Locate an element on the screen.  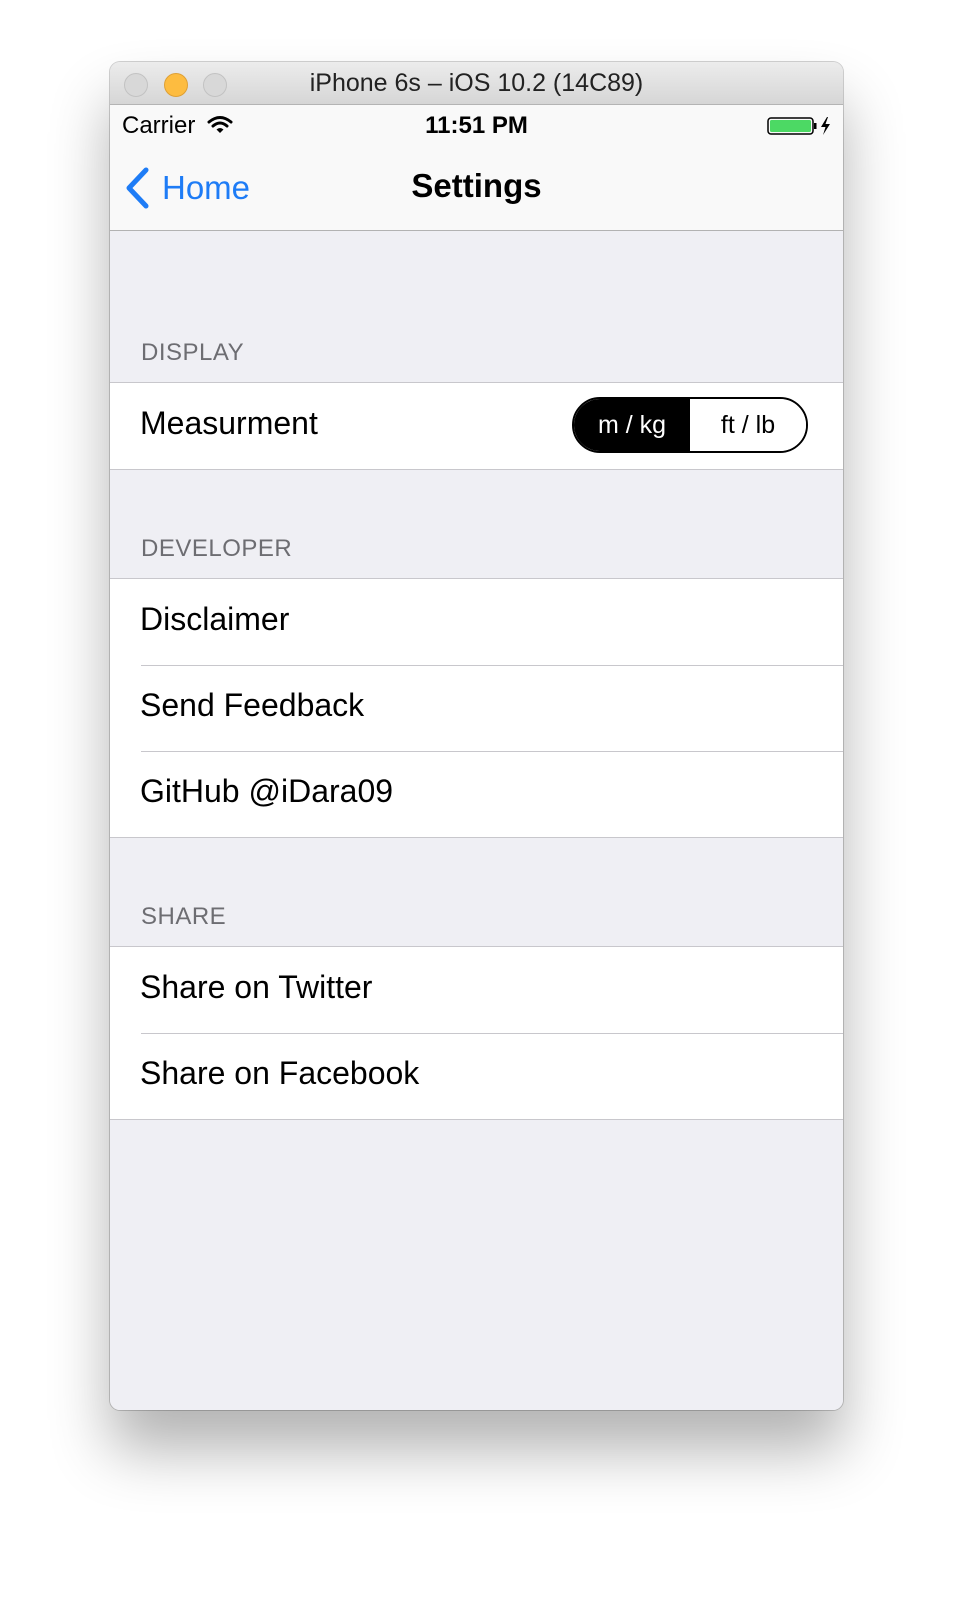
display-group: Measurment m / kg ft / lb is located at coordinates (476, 426).